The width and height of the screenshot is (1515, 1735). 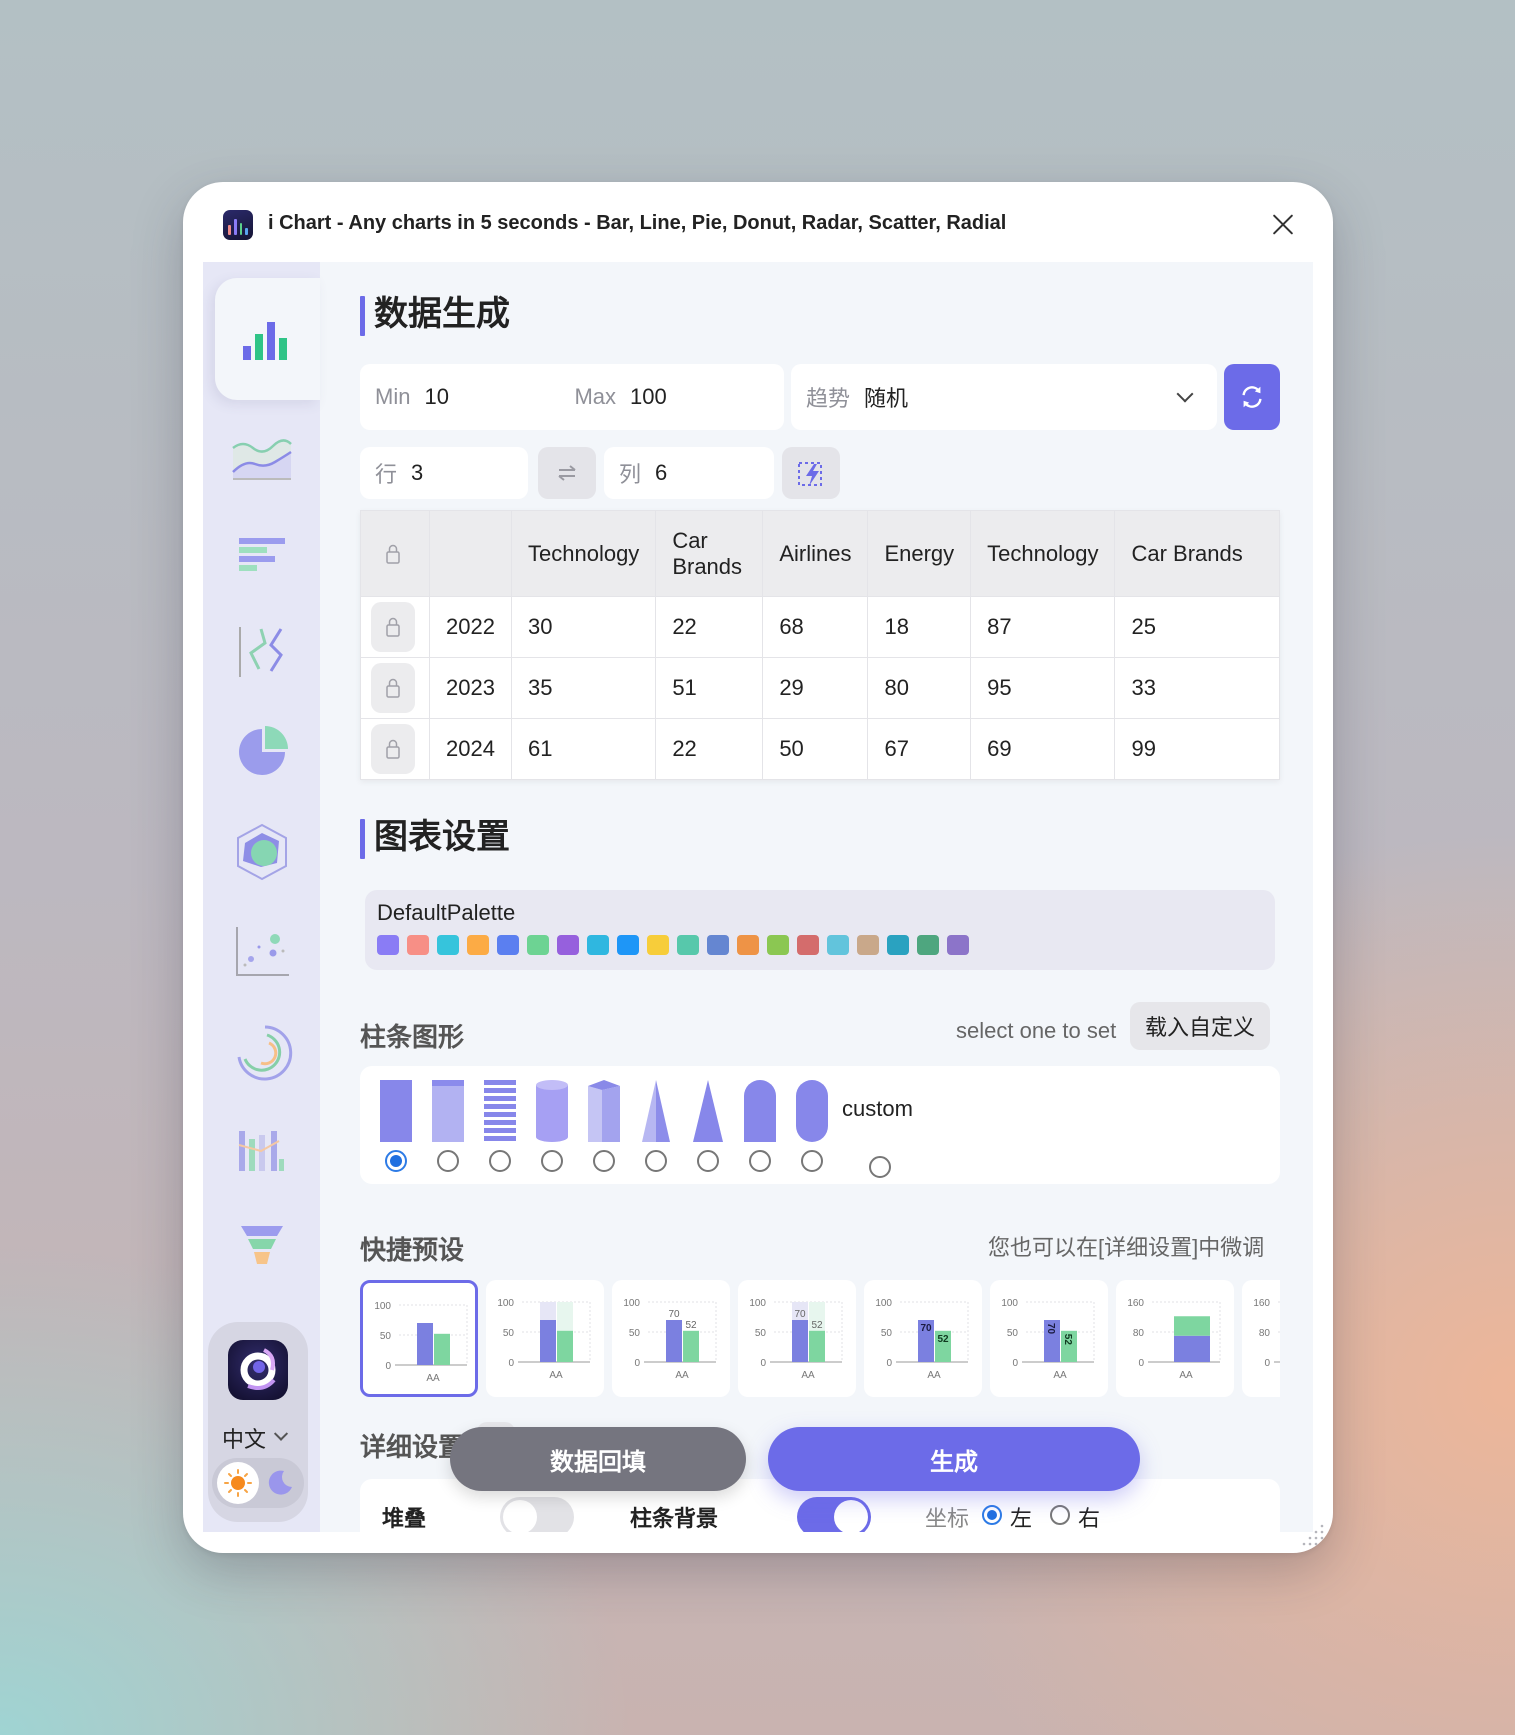 I want to click on sidebar-item-radar, so click(x=261, y=852).